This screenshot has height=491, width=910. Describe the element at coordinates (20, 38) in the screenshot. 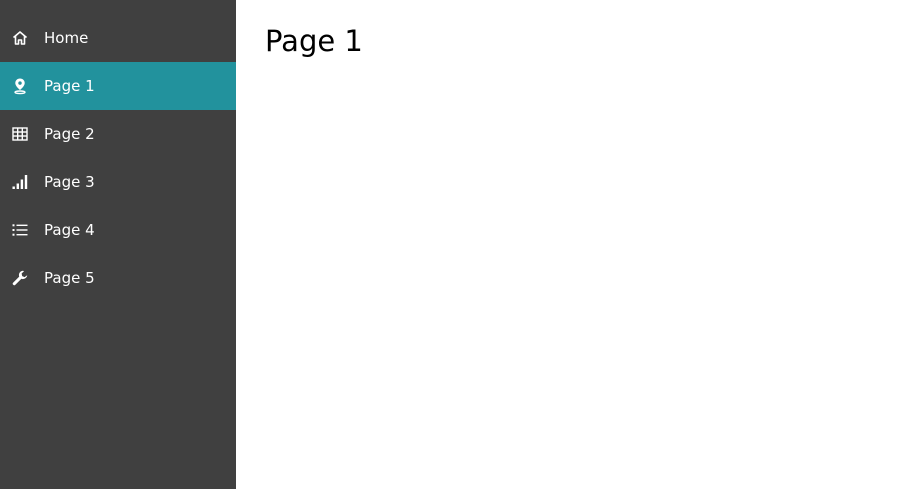

I see `home-icon` at that location.